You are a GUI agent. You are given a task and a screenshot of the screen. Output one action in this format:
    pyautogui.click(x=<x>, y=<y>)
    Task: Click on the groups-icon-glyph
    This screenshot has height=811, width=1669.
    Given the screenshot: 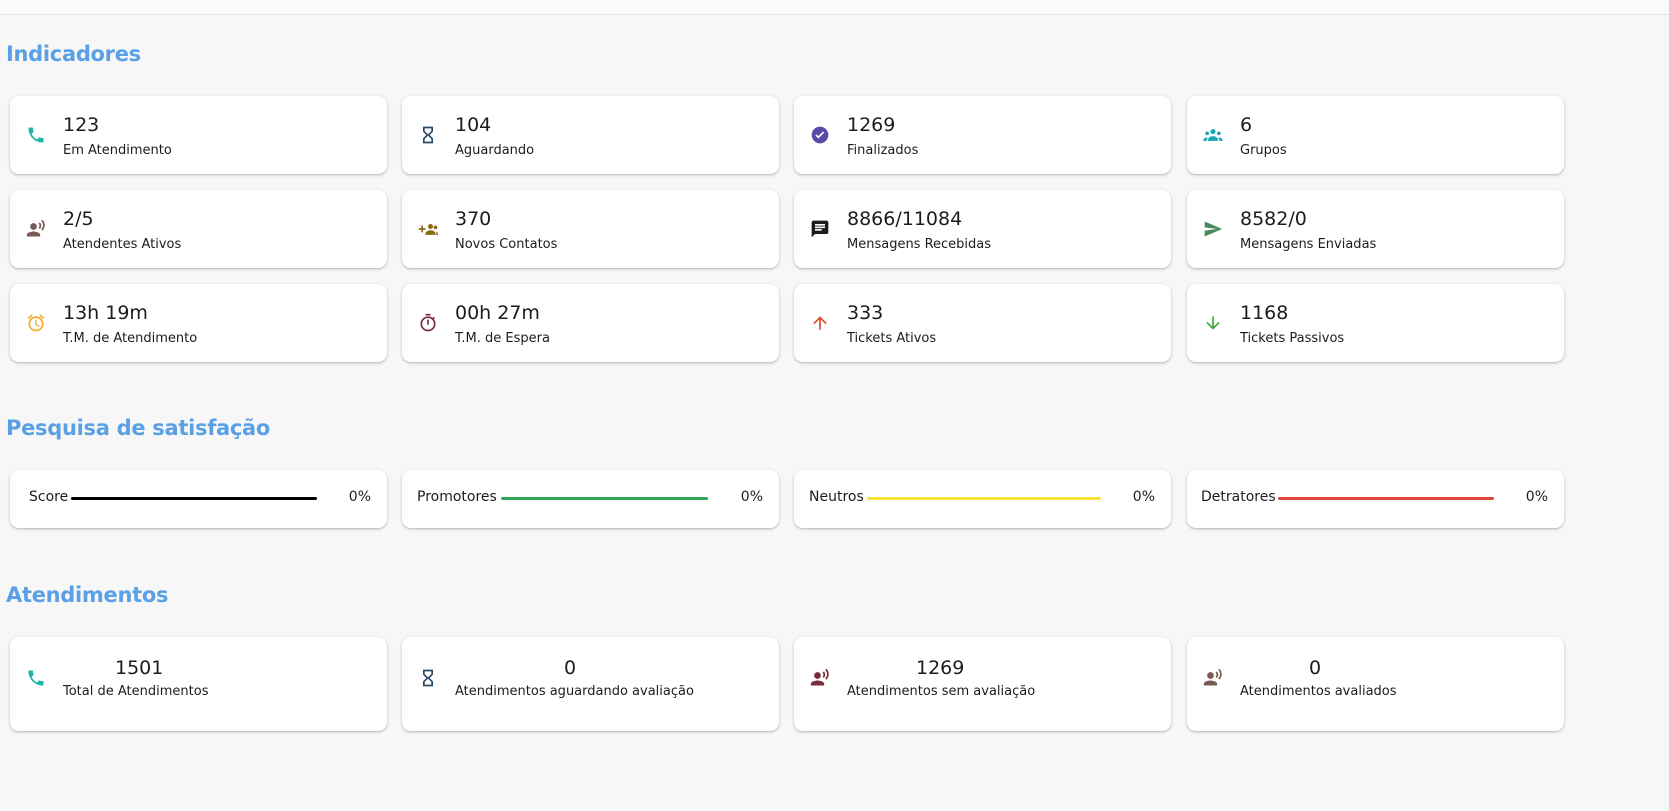 What is the action you would take?
    pyautogui.click(x=1213, y=135)
    